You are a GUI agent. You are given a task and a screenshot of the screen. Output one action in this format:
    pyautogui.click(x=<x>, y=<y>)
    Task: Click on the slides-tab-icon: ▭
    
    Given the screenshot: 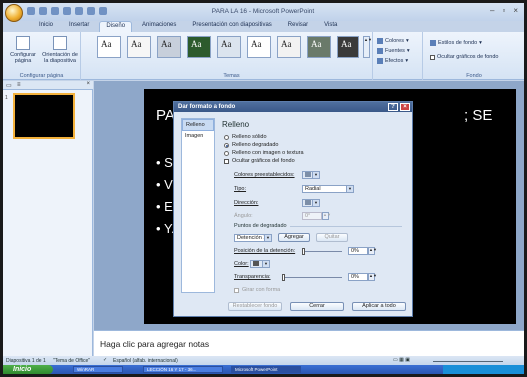 What is the action you would take?
    pyautogui.click(x=9, y=85)
    